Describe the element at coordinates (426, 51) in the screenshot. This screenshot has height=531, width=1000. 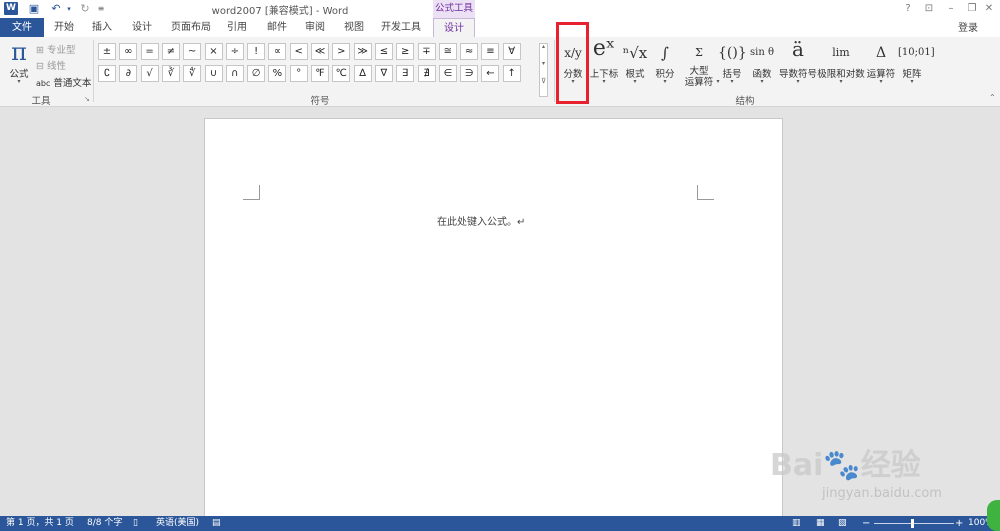
I see `symbol-button: ∓` at that location.